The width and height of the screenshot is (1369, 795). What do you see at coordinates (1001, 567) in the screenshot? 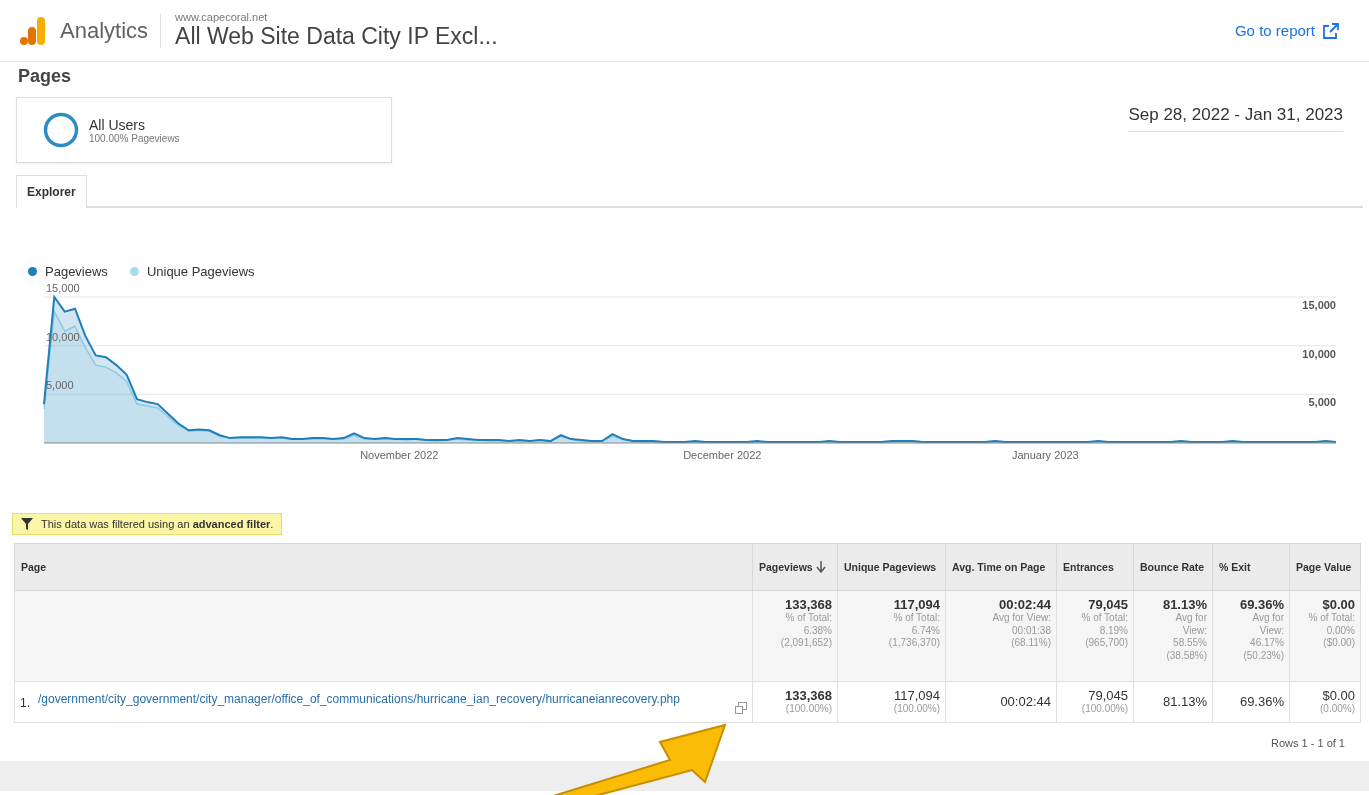
I see `column-header: Avg. Time on Page` at bounding box center [1001, 567].